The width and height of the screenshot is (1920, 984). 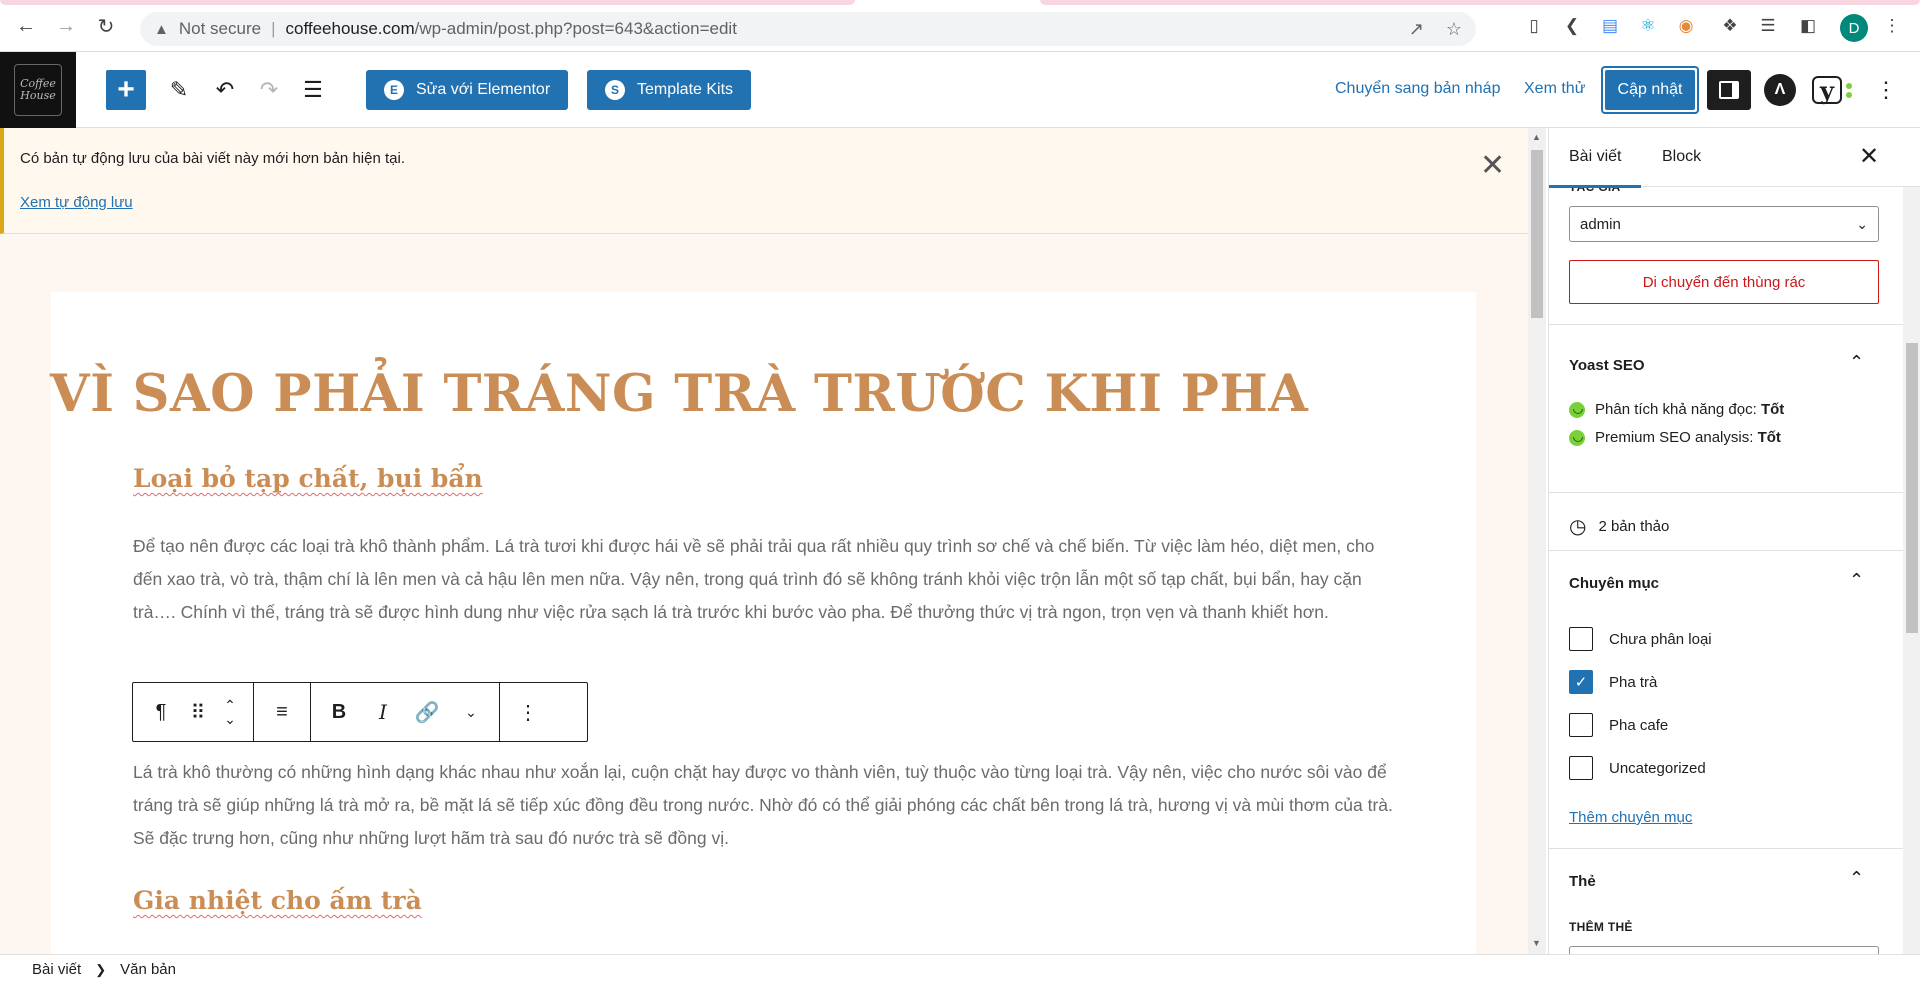 I want to click on move-up-down-icon: ⌃ ⌄, so click(x=230, y=712).